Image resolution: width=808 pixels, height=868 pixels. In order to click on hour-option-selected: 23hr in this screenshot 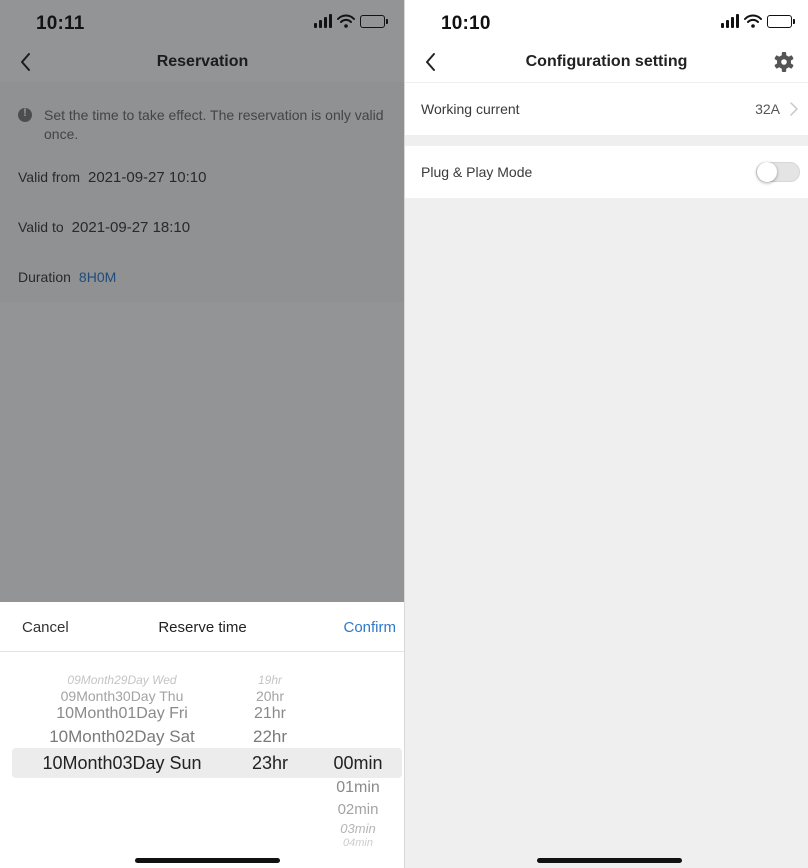, I will do `click(270, 763)`.